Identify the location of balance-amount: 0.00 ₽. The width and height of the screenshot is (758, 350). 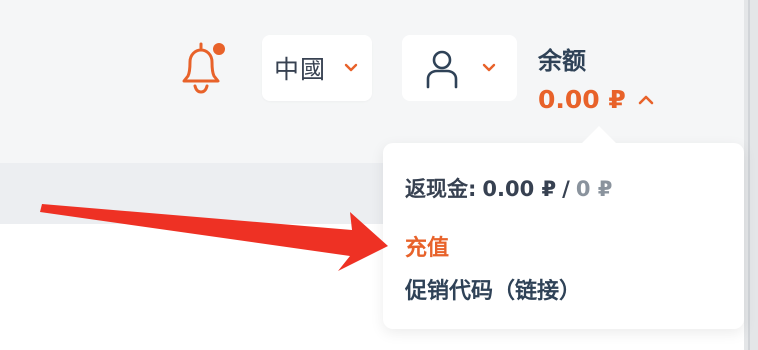
(582, 99).